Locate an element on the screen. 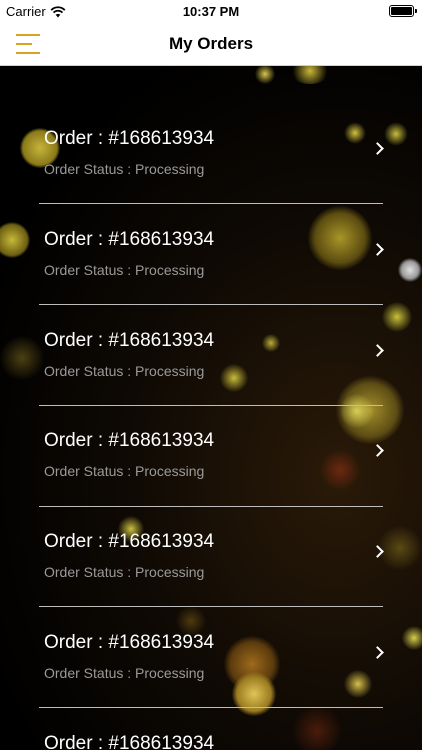 This screenshot has height=750, width=422. clock: 10:37 PM is located at coordinates (211, 11).